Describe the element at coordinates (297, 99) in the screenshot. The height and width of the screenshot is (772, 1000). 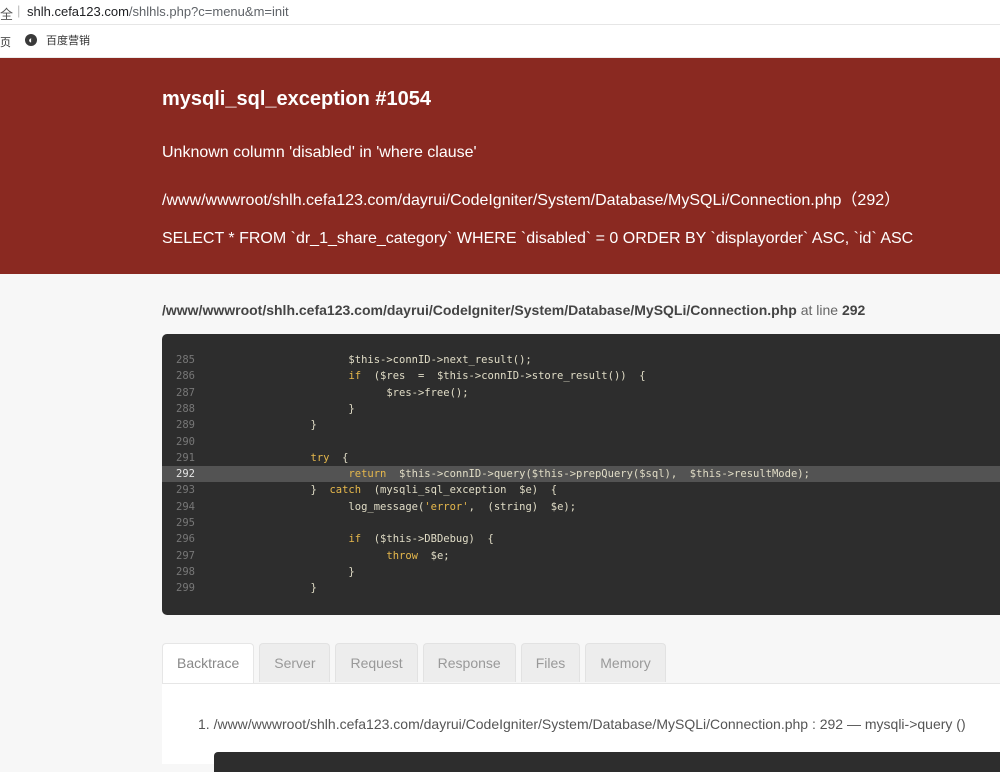
I see `error-title: mysqli_sql_exception #1054` at that location.